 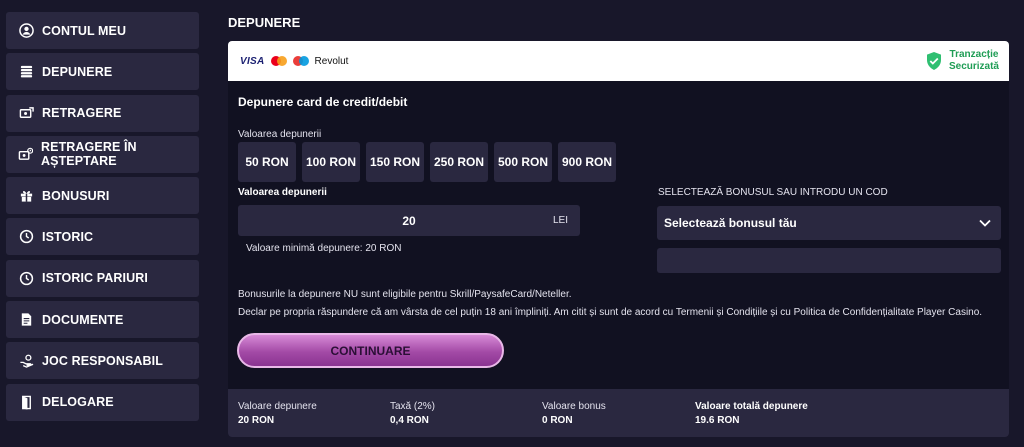 What do you see at coordinates (751, 414) in the screenshot?
I see `summary-total: Valoare totală depunere 19.6 RON` at bounding box center [751, 414].